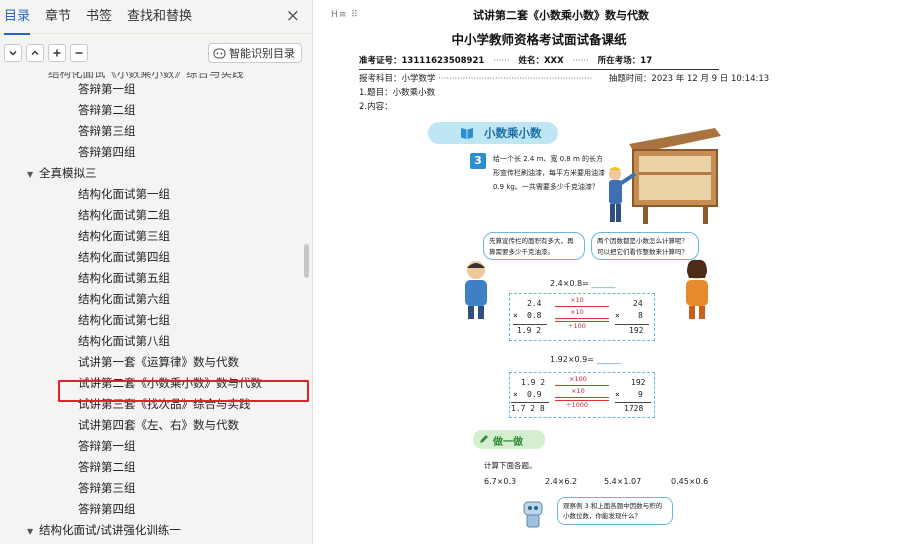  Describe the element at coordinates (99, 17) in the screenshot. I see `tab-bookmarks: 书签` at that location.